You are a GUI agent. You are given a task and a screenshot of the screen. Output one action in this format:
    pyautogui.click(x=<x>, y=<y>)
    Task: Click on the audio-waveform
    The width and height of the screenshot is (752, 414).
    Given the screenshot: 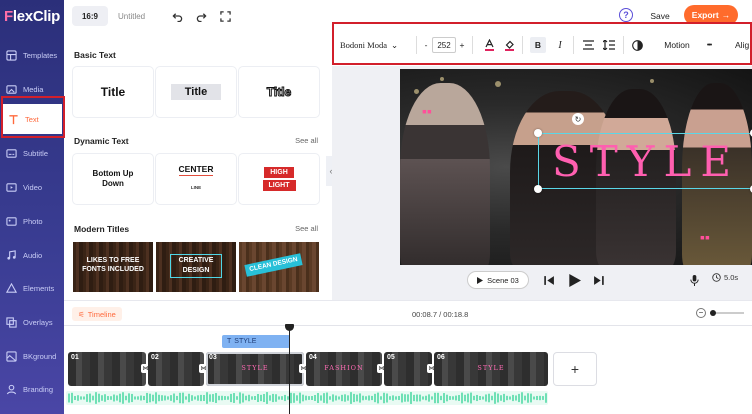 What is the action you would take?
    pyautogui.click(x=307, y=398)
    